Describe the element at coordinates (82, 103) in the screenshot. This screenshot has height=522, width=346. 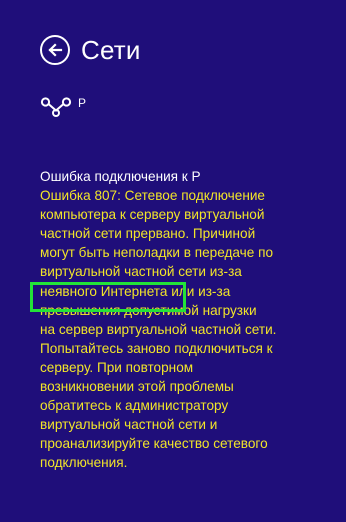
I see `vpn-connection-name: P` at that location.